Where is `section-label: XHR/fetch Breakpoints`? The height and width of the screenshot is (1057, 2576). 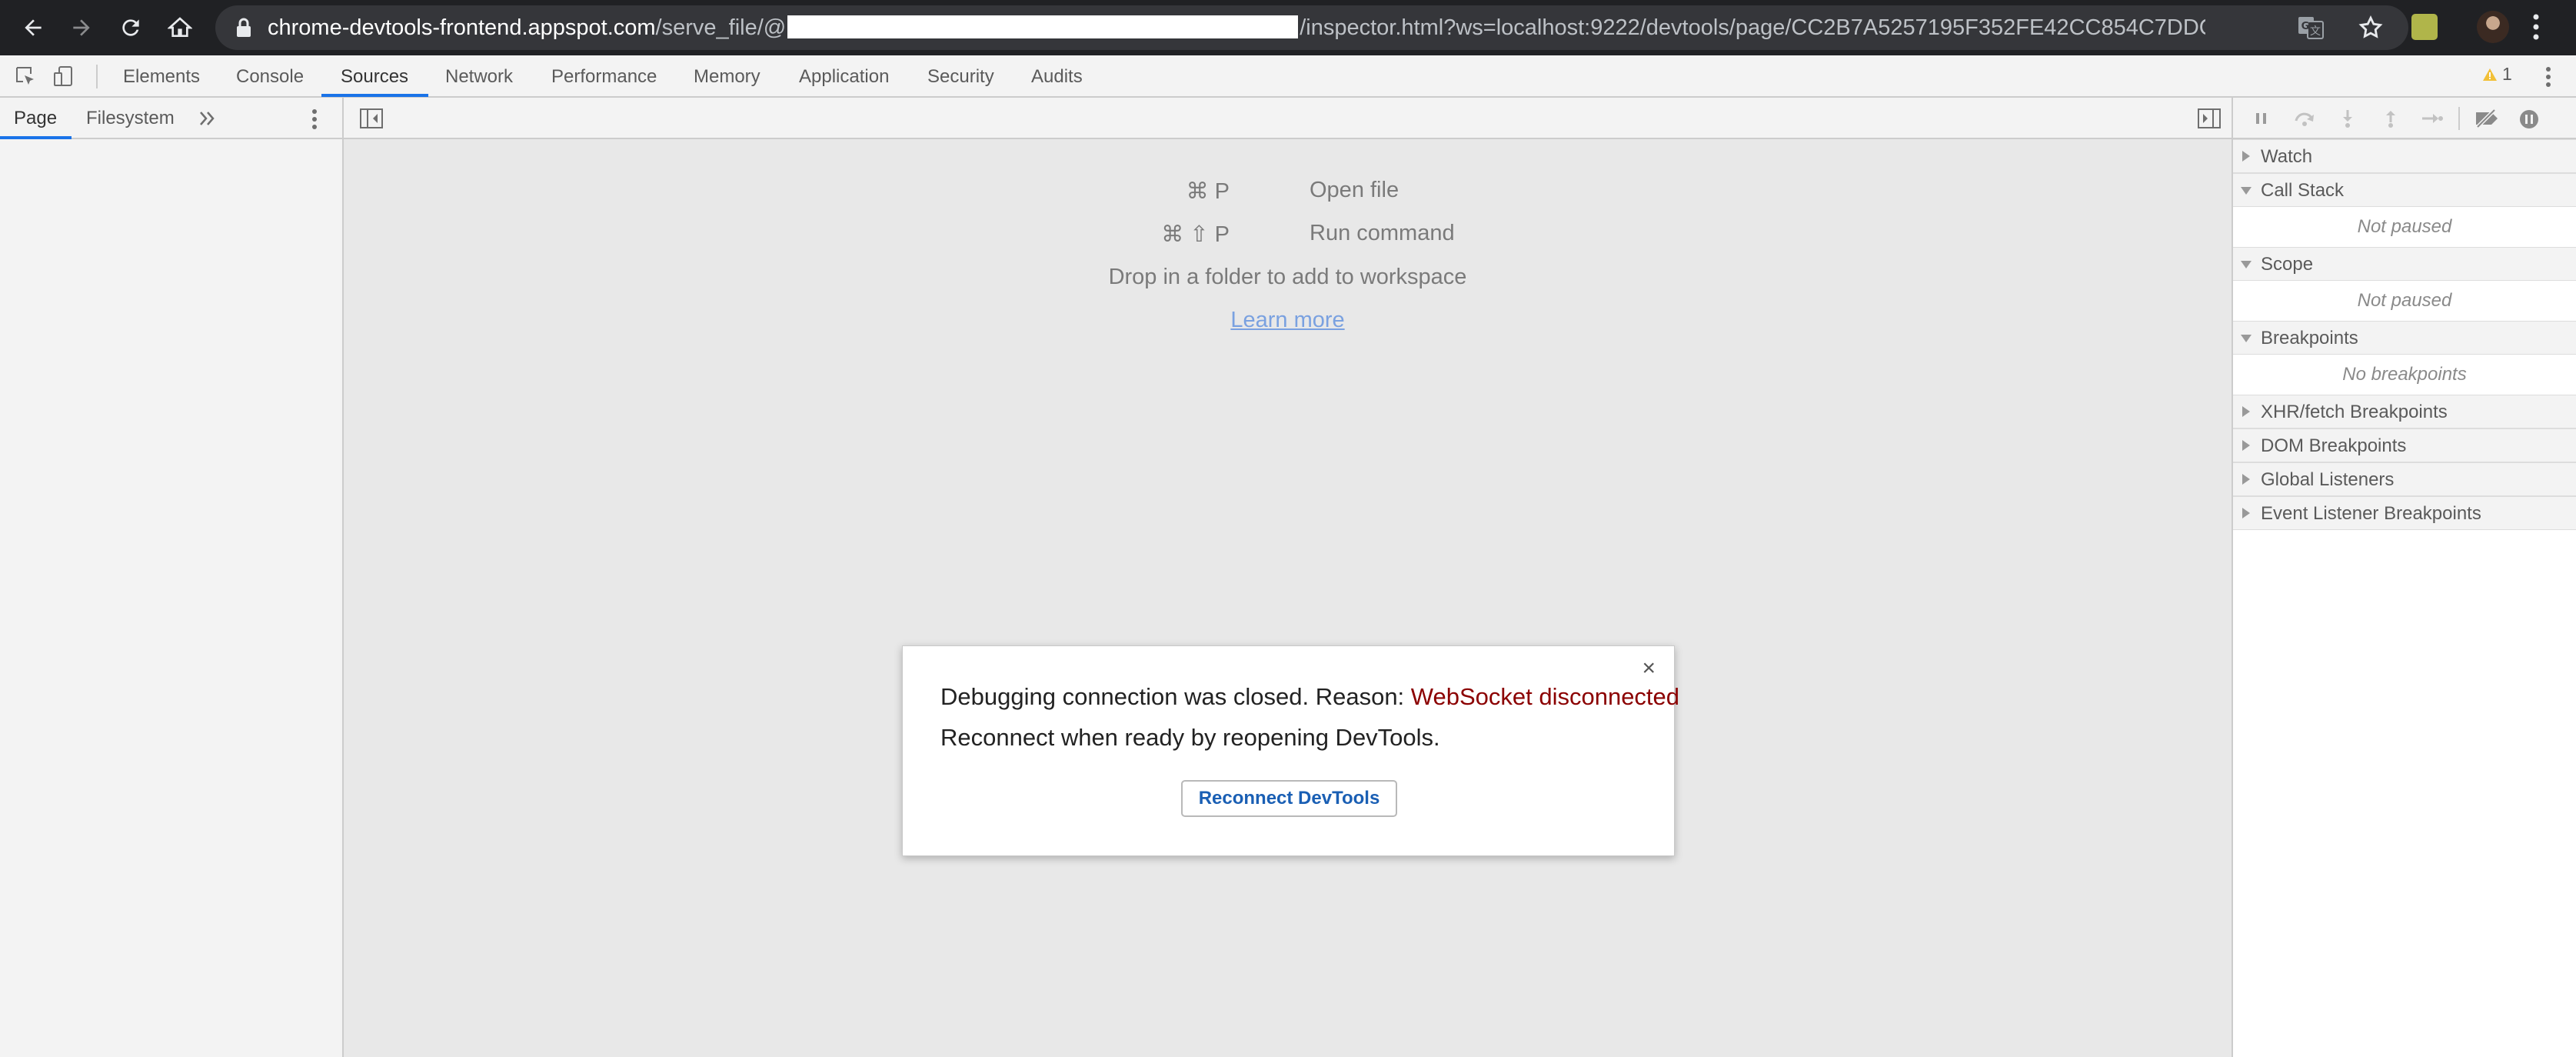 section-label: XHR/fetch Breakpoints is located at coordinates (2354, 412).